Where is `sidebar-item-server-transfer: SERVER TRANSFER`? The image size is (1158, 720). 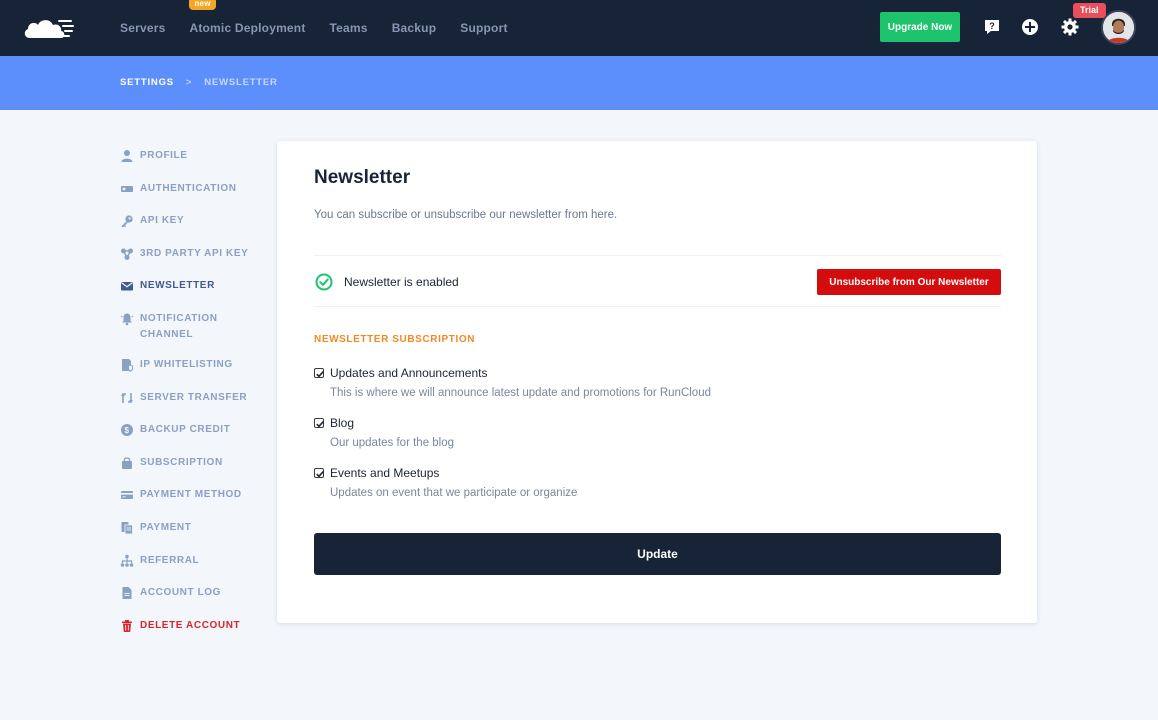 sidebar-item-server-transfer: SERVER TRANSFER is located at coordinates (195, 398).